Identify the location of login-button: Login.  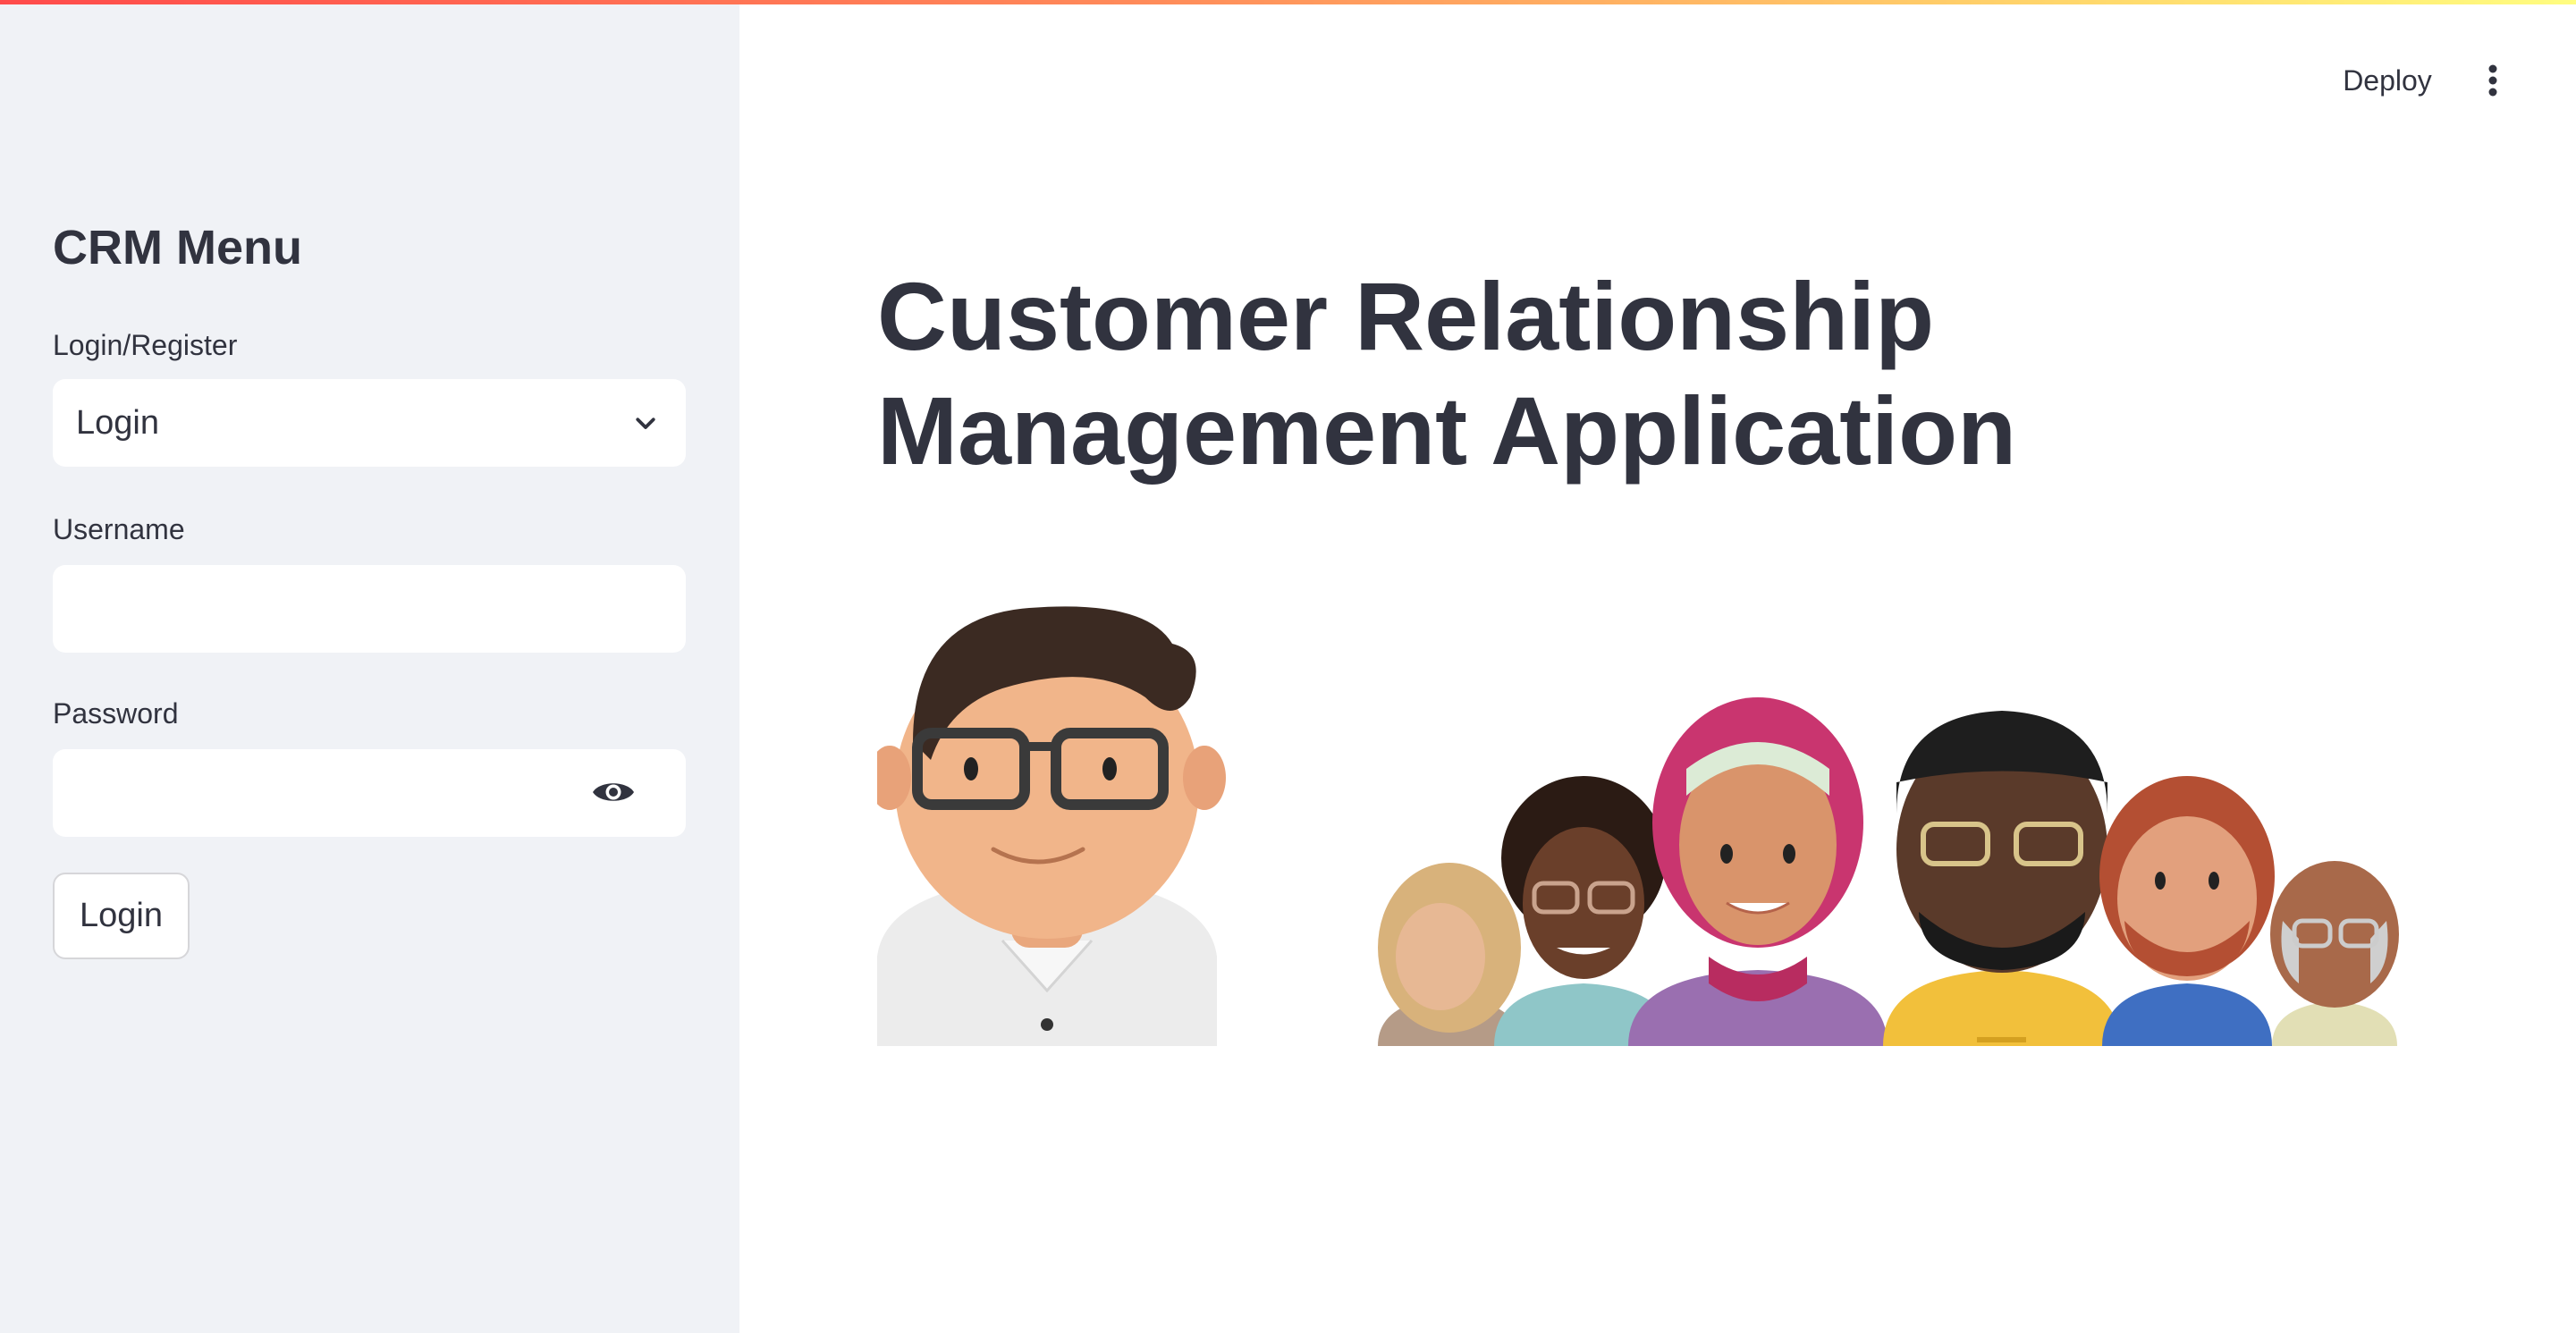
(121, 916).